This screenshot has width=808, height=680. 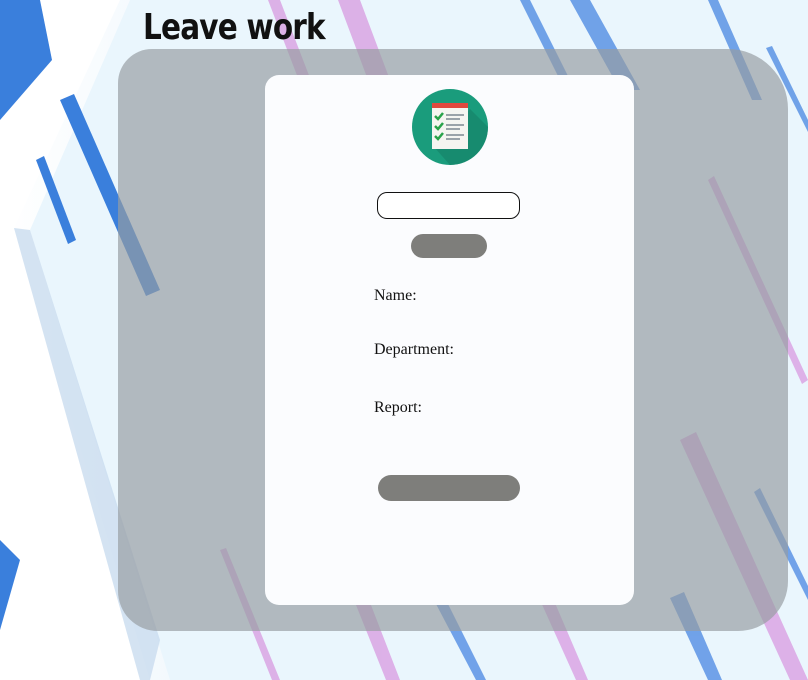 I want to click on department-label: Department:, so click(x=414, y=349).